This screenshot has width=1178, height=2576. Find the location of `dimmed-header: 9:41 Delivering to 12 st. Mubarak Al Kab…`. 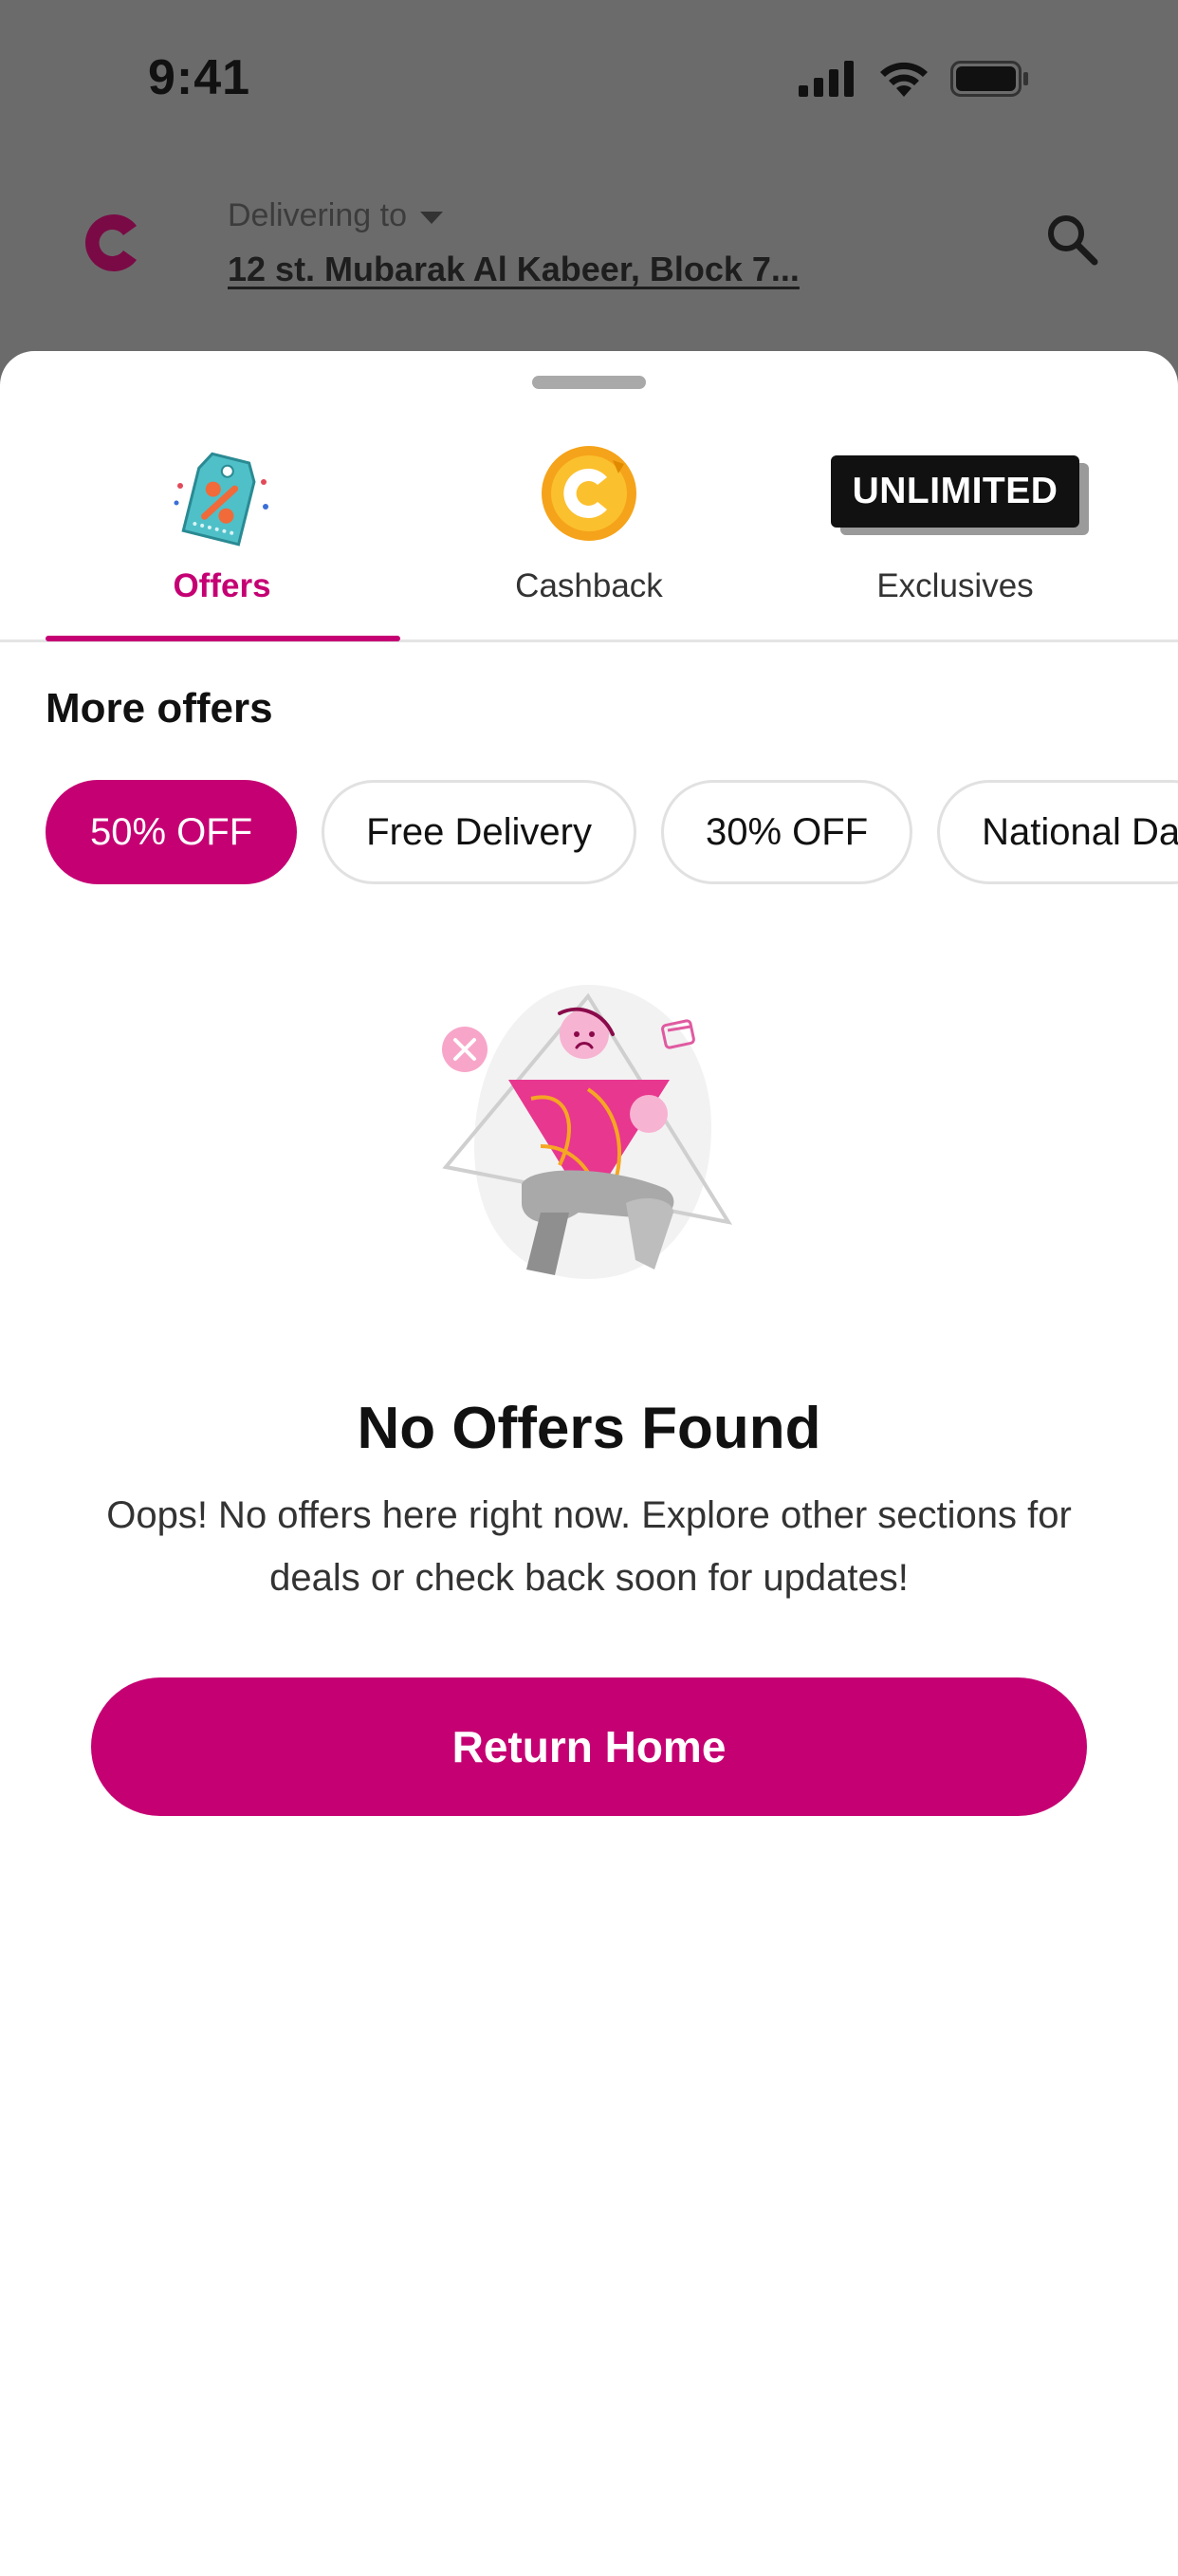

dimmed-header: 9:41 Delivering to 12 st. Mubarak Al Kab… is located at coordinates (589, 190).